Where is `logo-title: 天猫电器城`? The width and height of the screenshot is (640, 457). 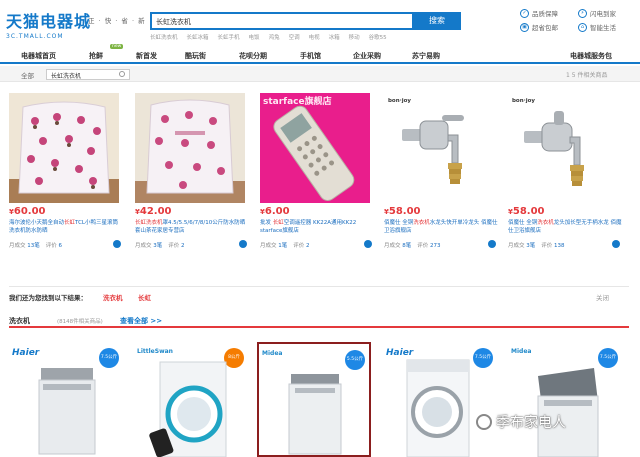
logo-title: 天猫电器城 is located at coordinates (49, 21).